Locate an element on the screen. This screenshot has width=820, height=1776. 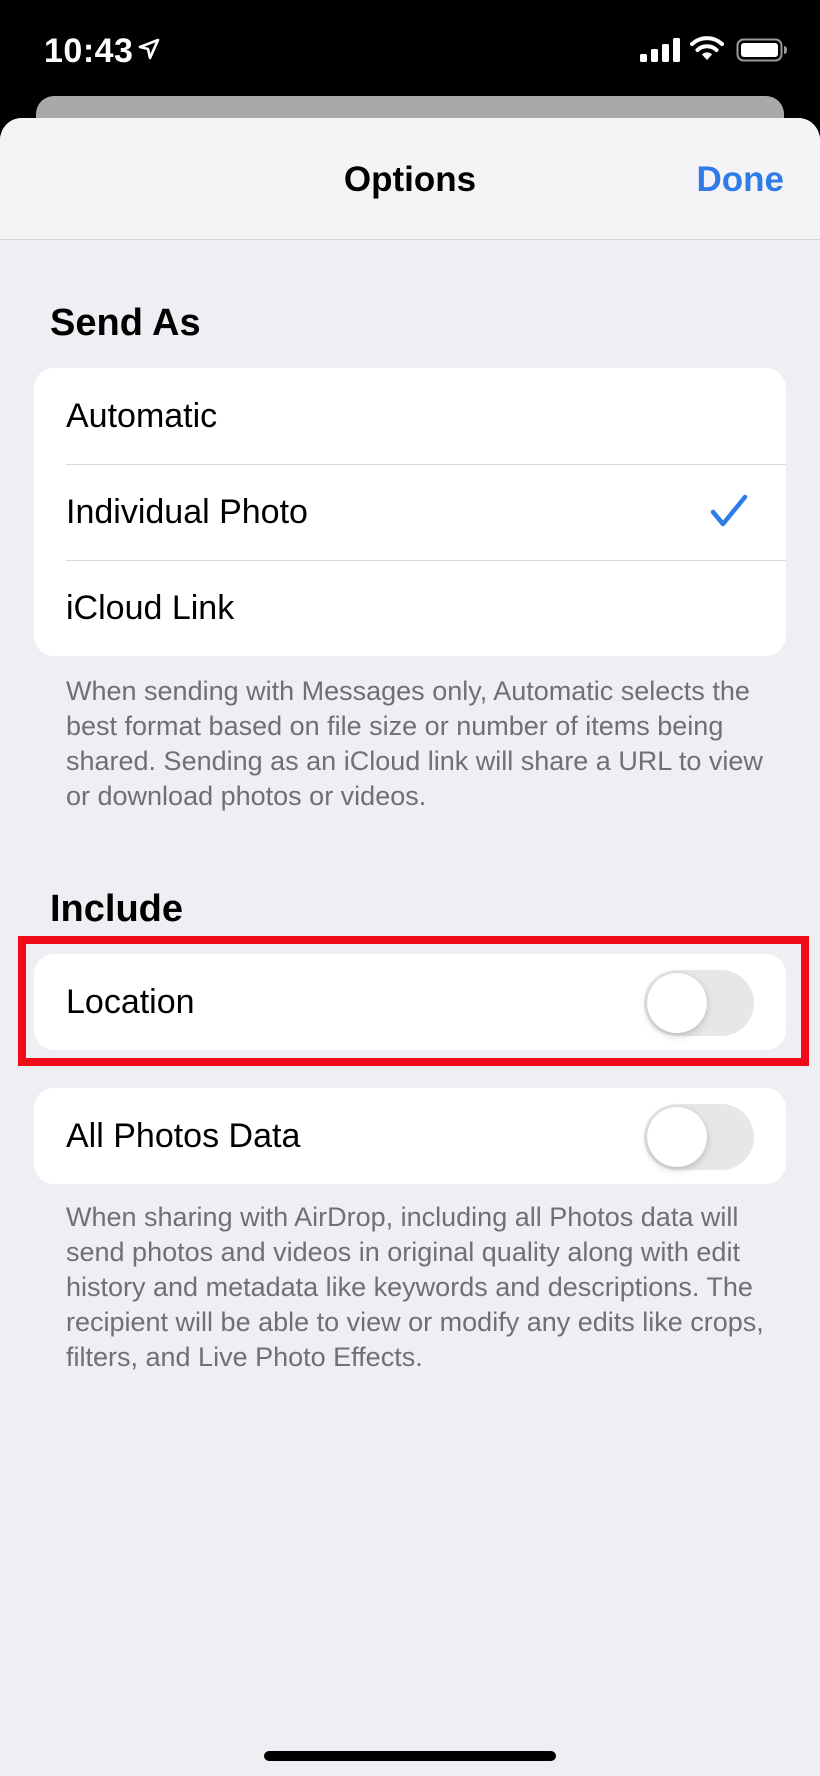
status-bar: 10:43 is located at coordinates (410, 50).